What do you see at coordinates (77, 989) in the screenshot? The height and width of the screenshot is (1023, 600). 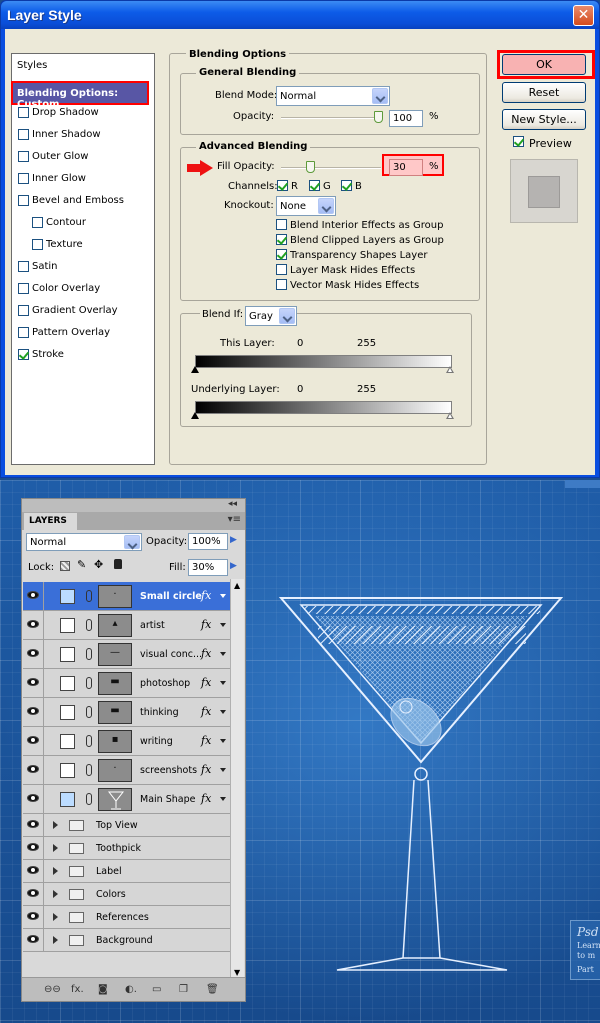 I see `fx-icon: fx.` at bounding box center [77, 989].